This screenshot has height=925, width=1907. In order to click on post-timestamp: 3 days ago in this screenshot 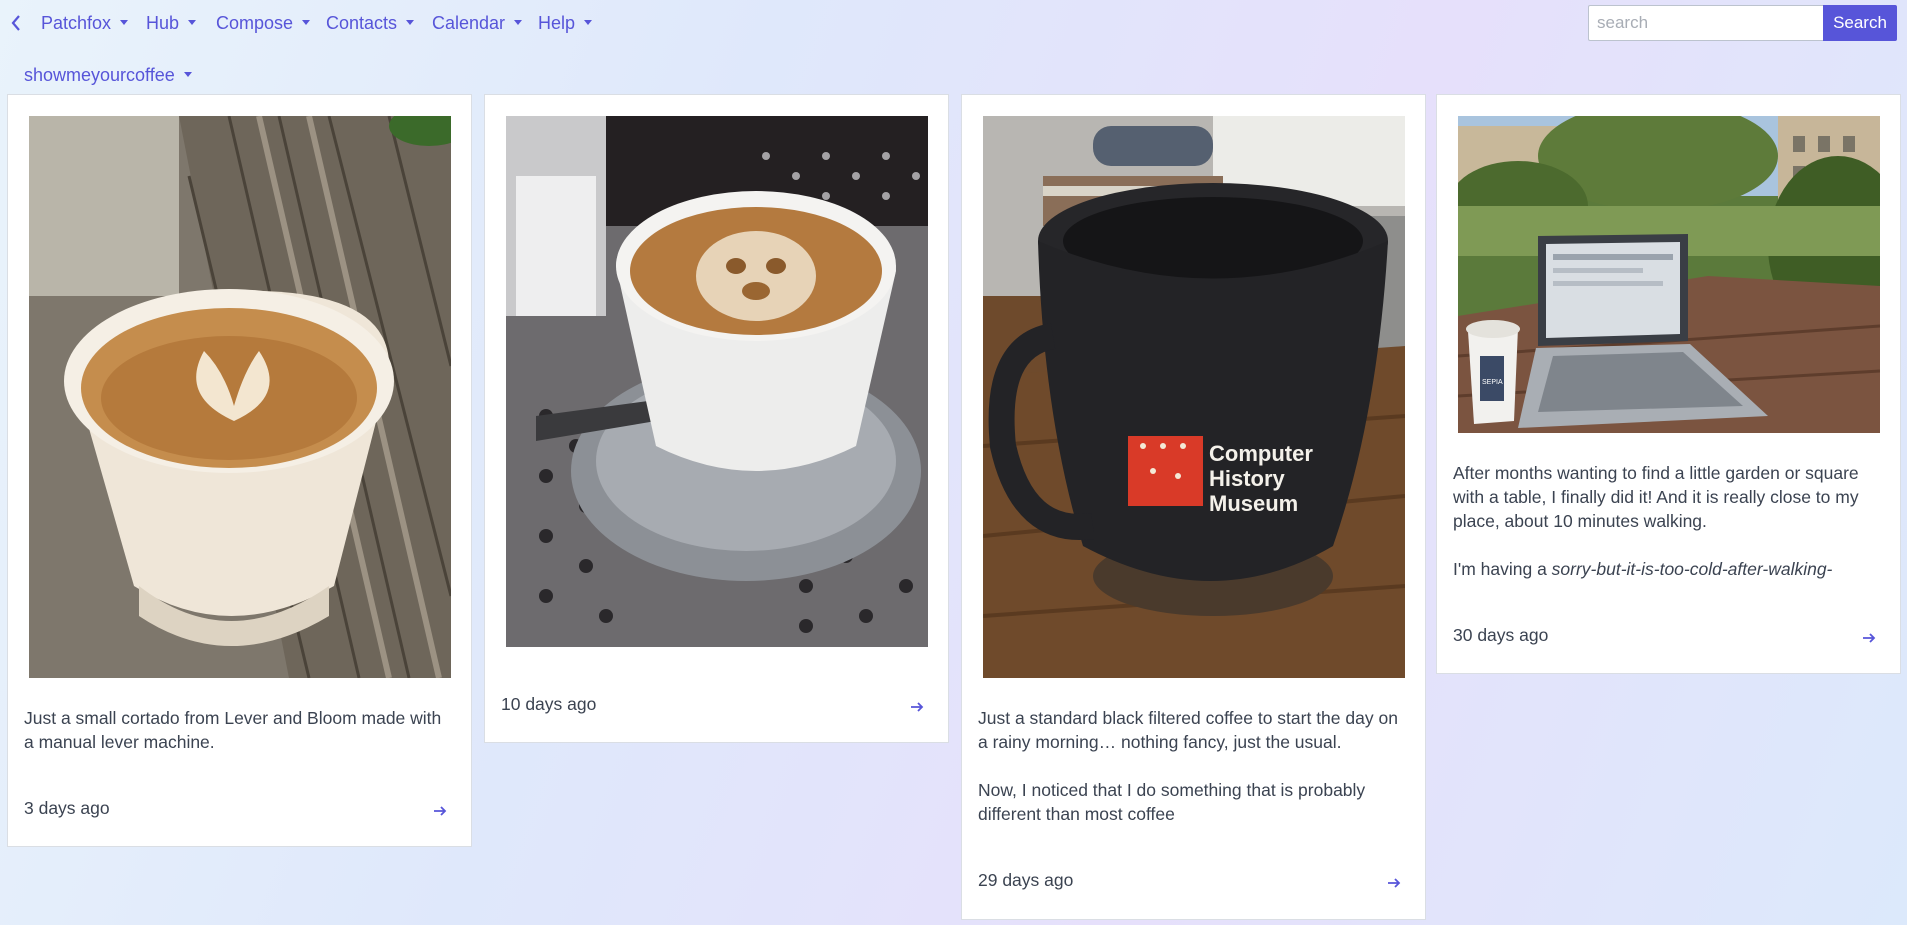, I will do `click(67, 808)`.